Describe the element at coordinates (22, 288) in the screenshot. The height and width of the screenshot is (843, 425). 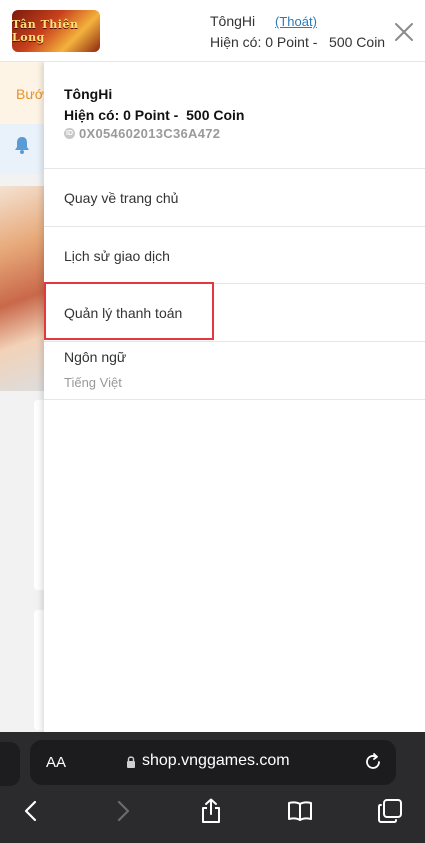
I see `background-banner-image` at that location.